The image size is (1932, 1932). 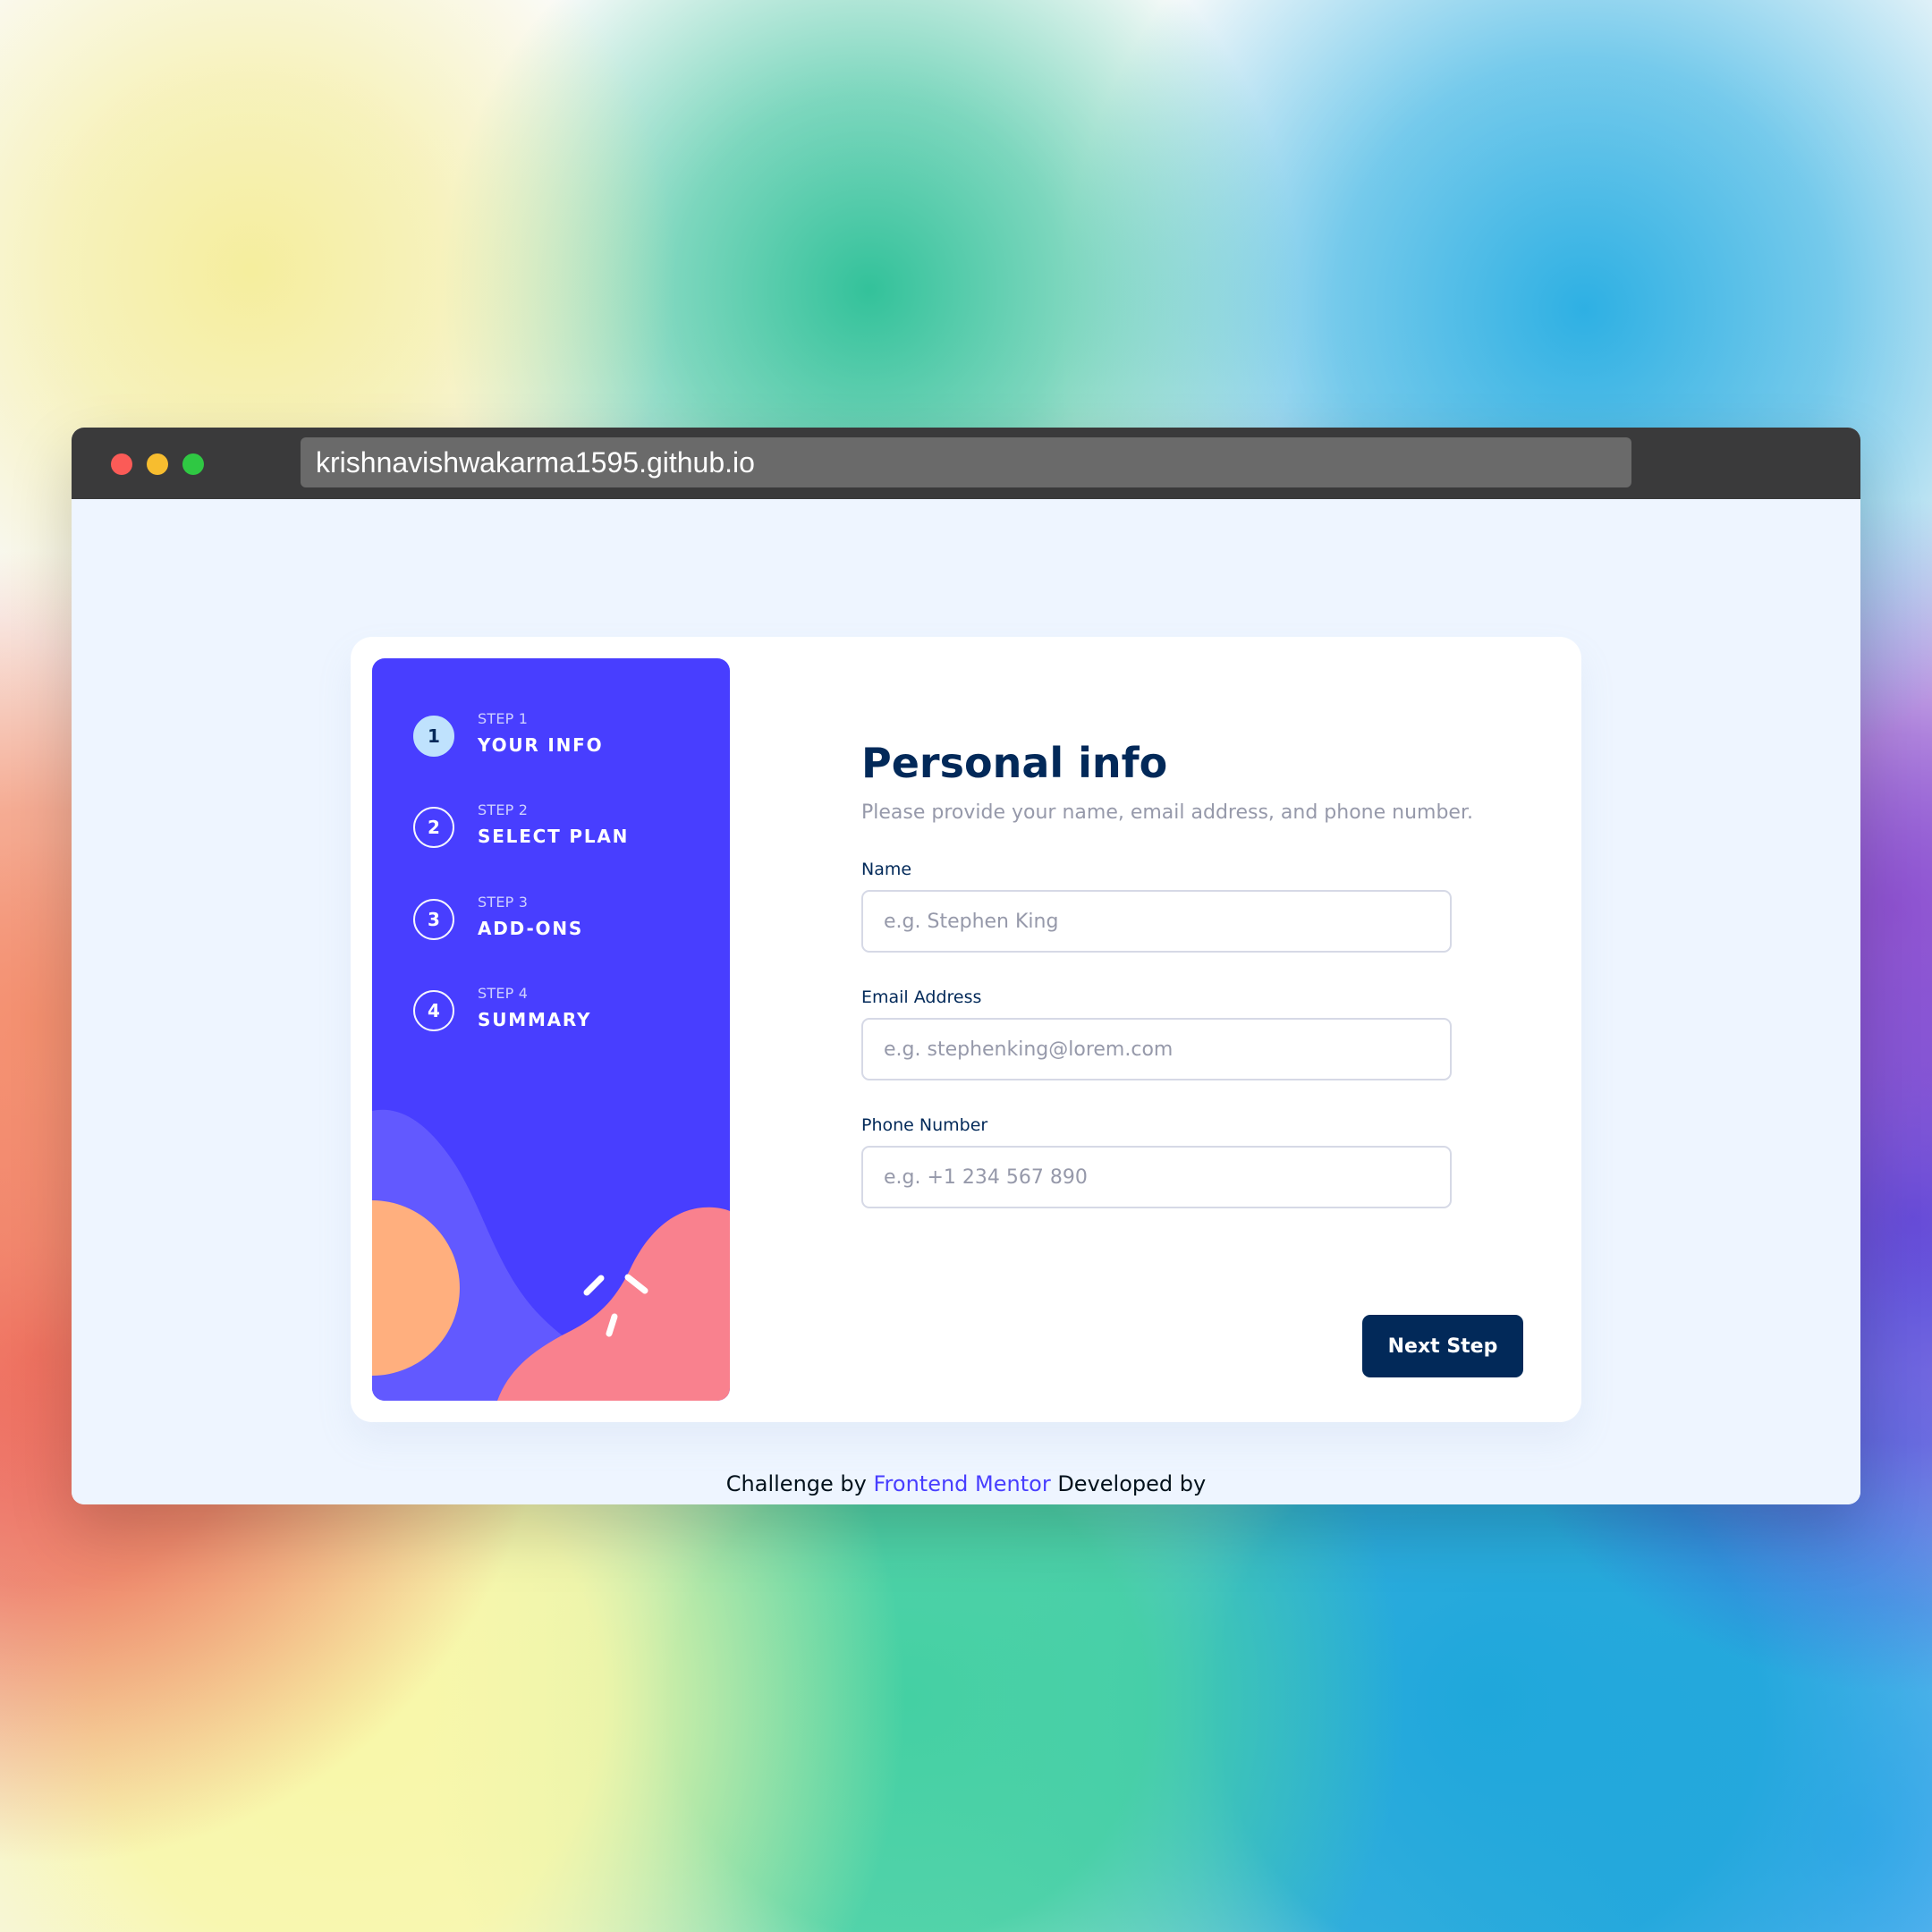 I want to click on next-step-button: Next Step, so click(x=1442, y=1346).